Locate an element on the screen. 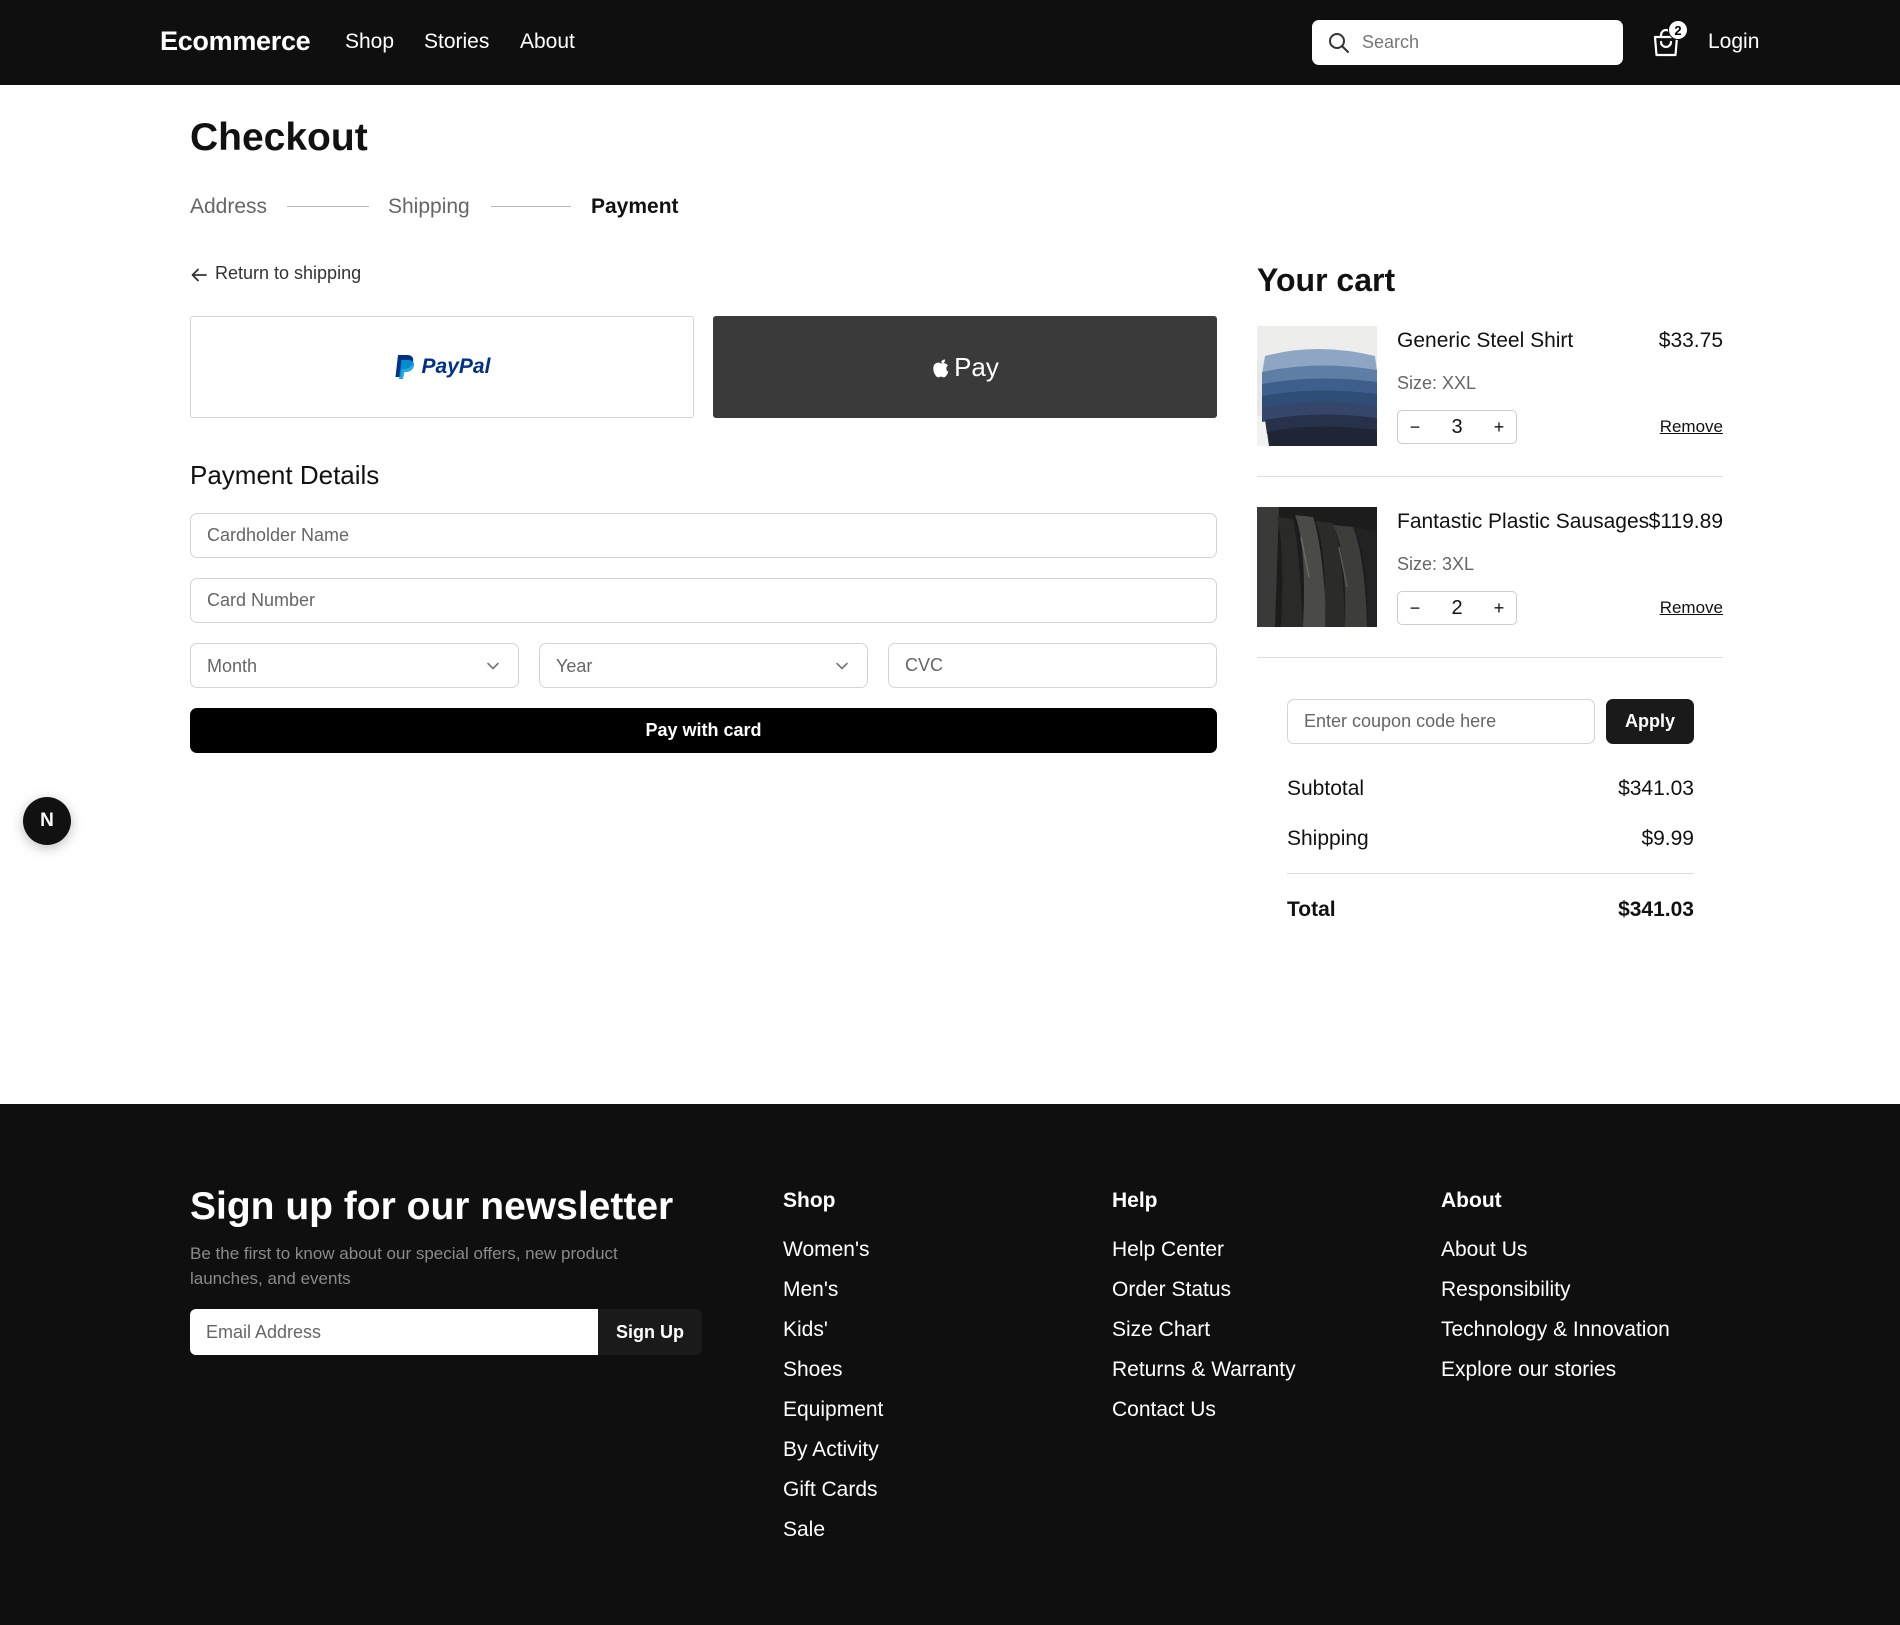  footer-link: By Activity is located at coordinates (831, 1450).